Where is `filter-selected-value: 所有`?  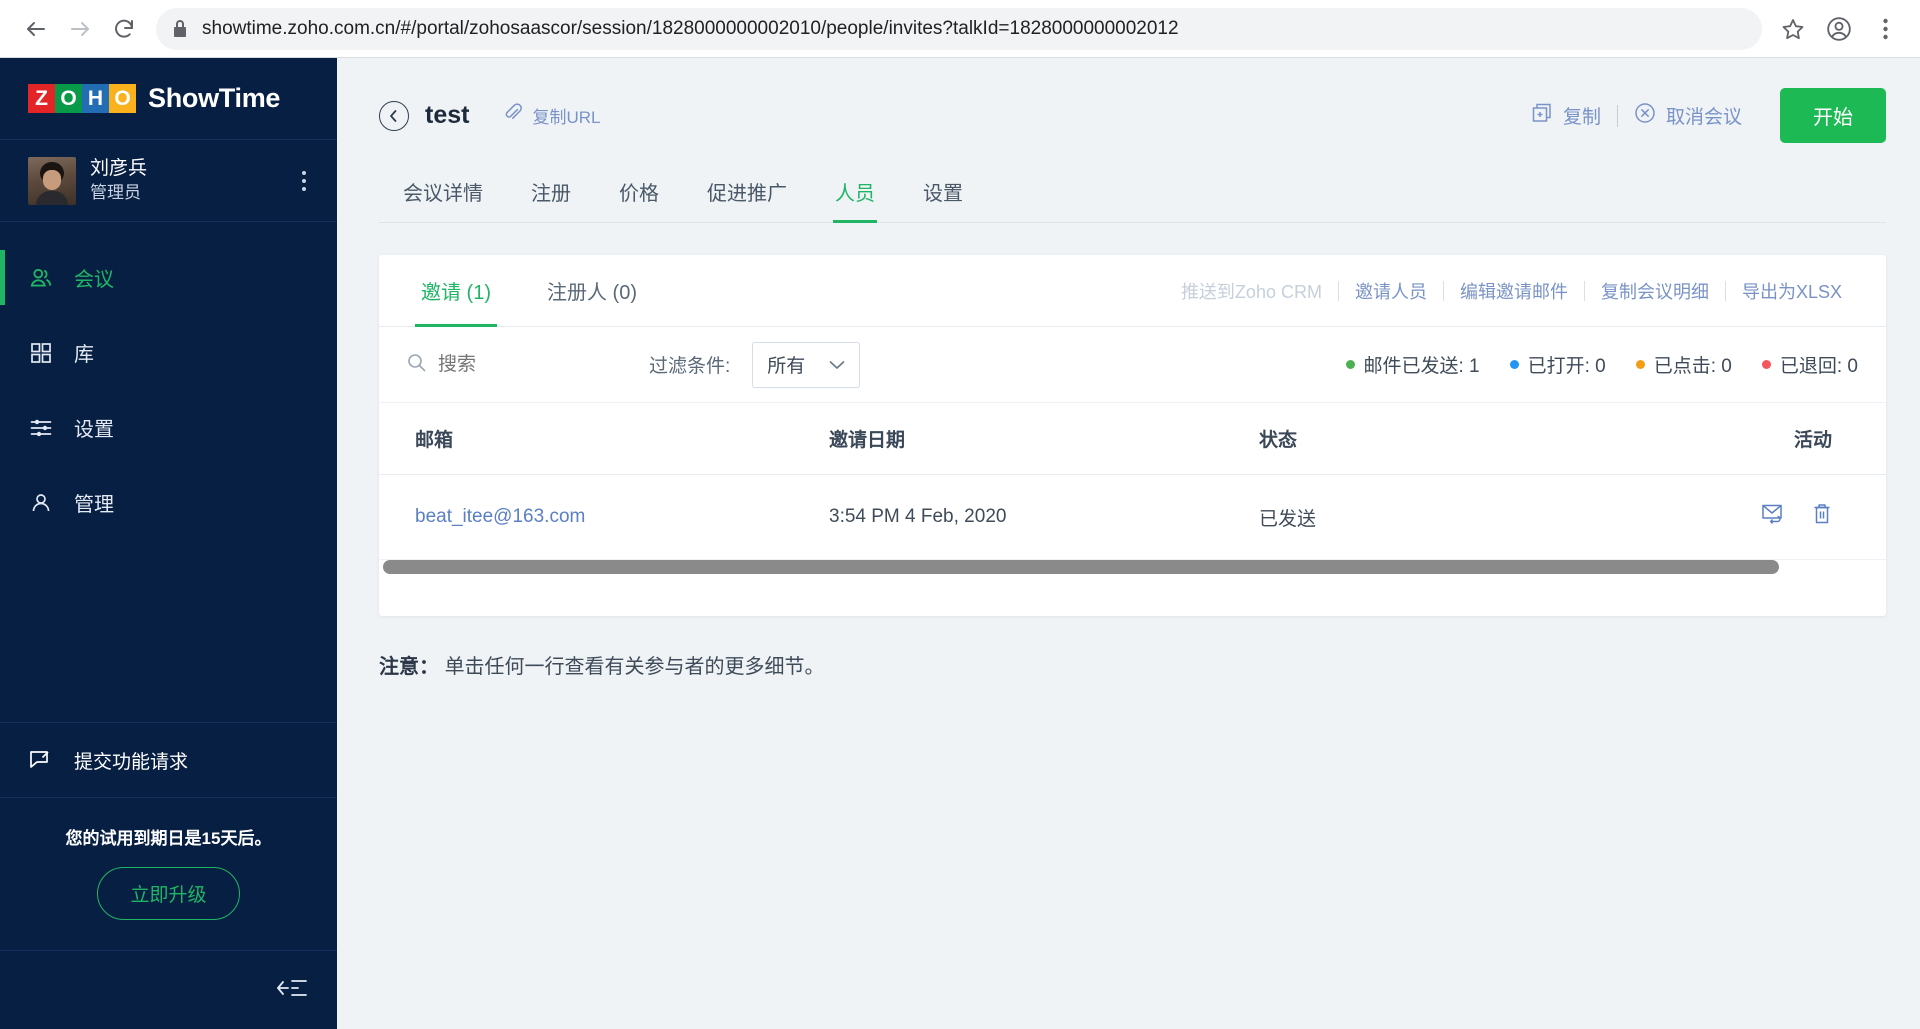
filter-selected-value: 所有 is located at coordinates (786, 366).